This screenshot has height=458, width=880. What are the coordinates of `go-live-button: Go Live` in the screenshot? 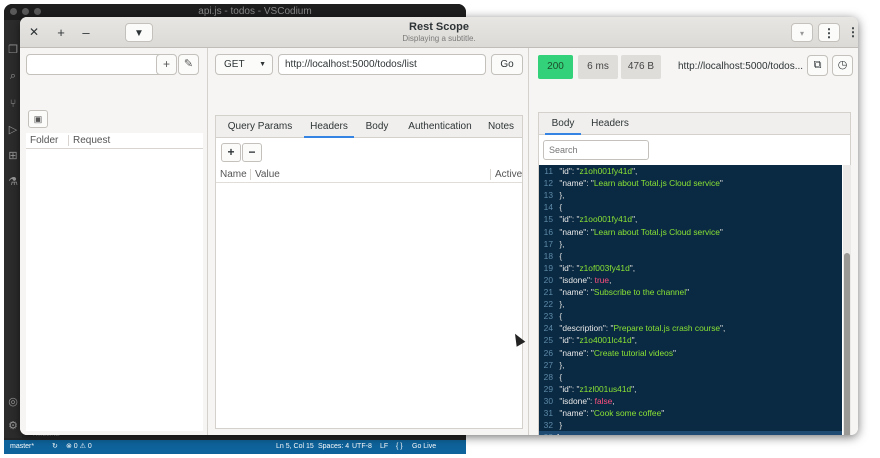 It's located at (424, 447).